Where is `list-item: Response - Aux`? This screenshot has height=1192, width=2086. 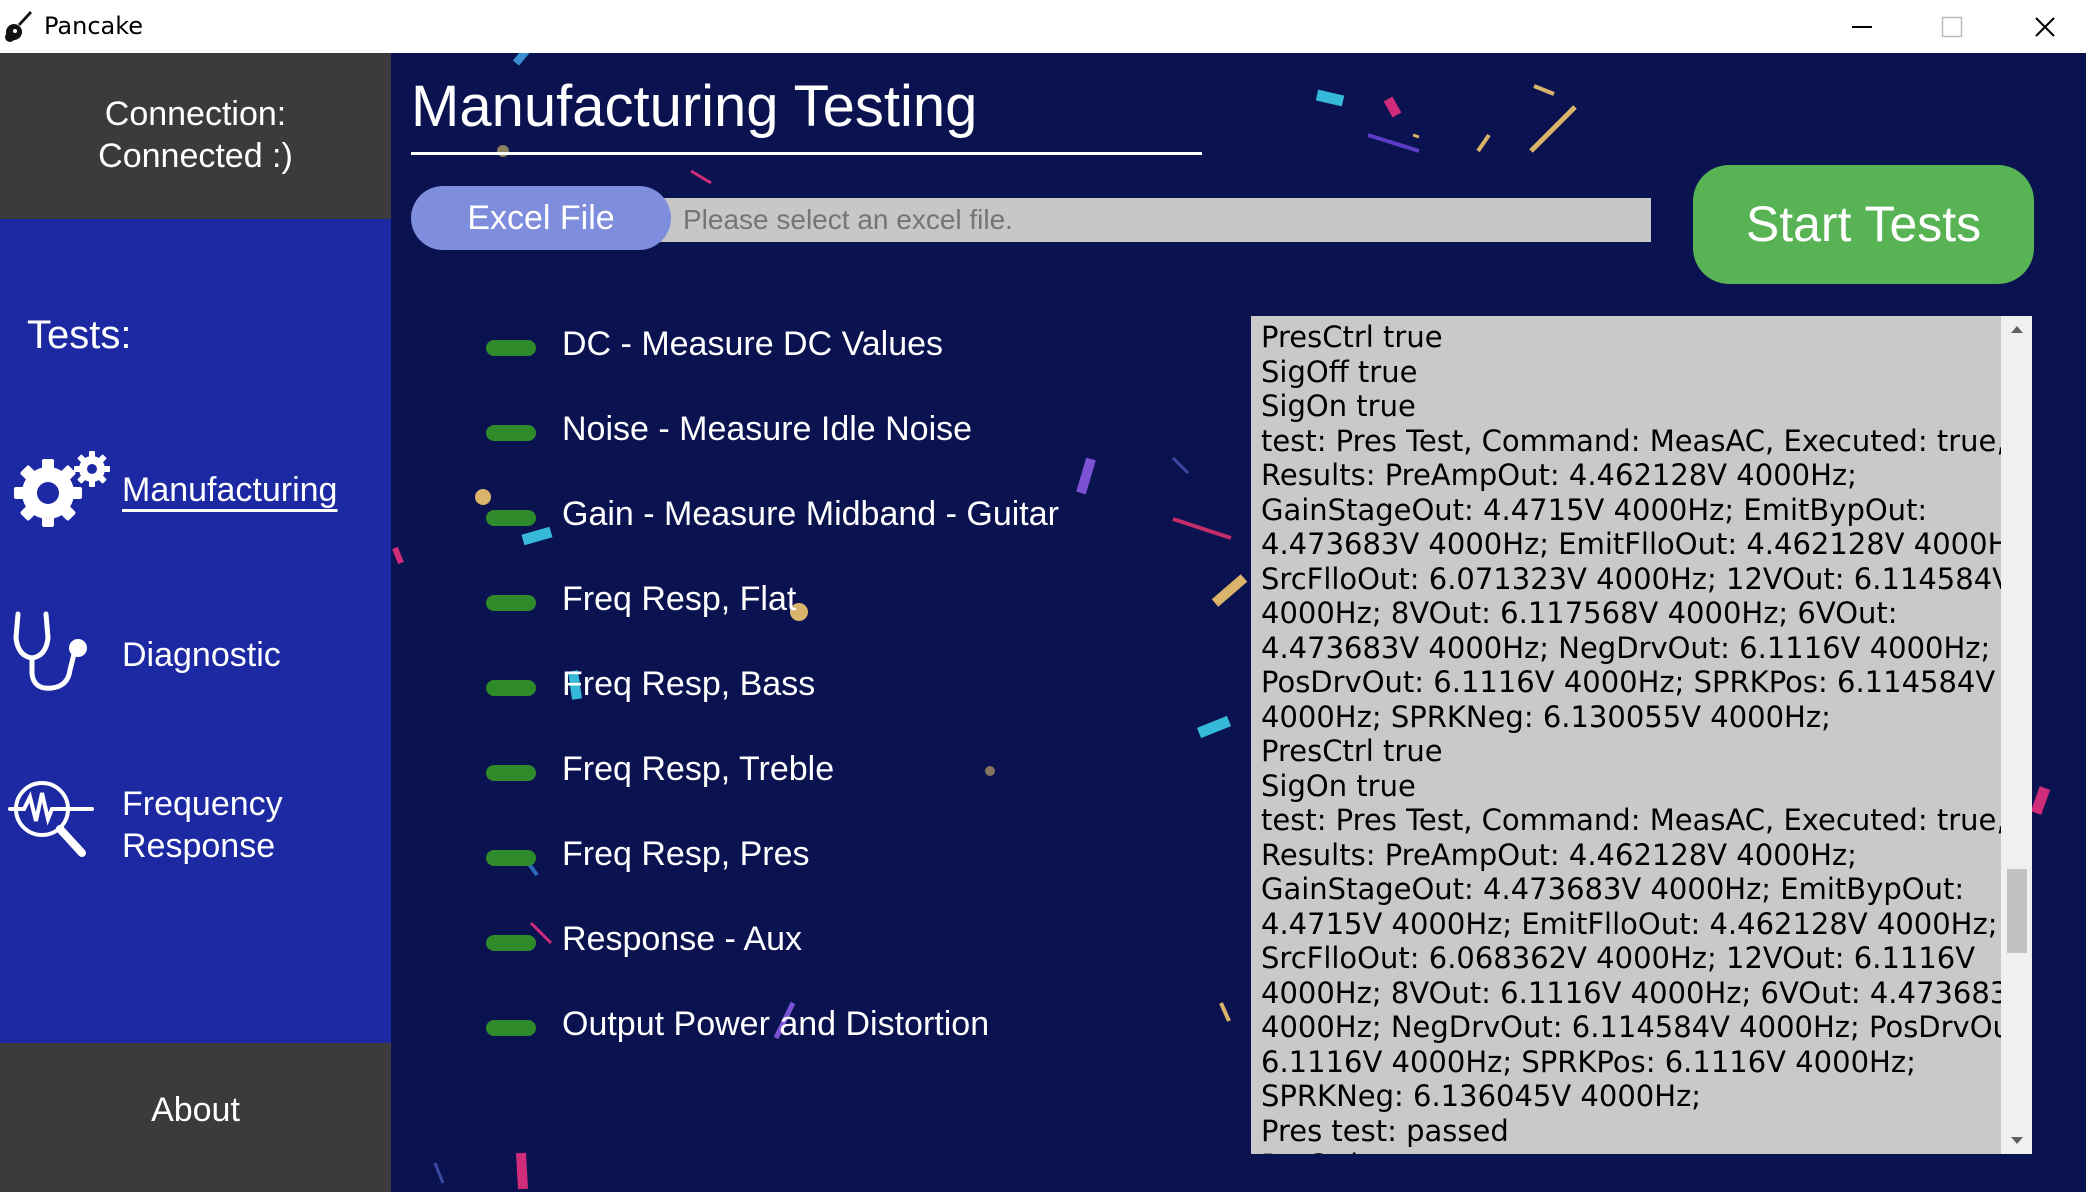 list-item: Response - Aux is located at coordinates (836, 940).